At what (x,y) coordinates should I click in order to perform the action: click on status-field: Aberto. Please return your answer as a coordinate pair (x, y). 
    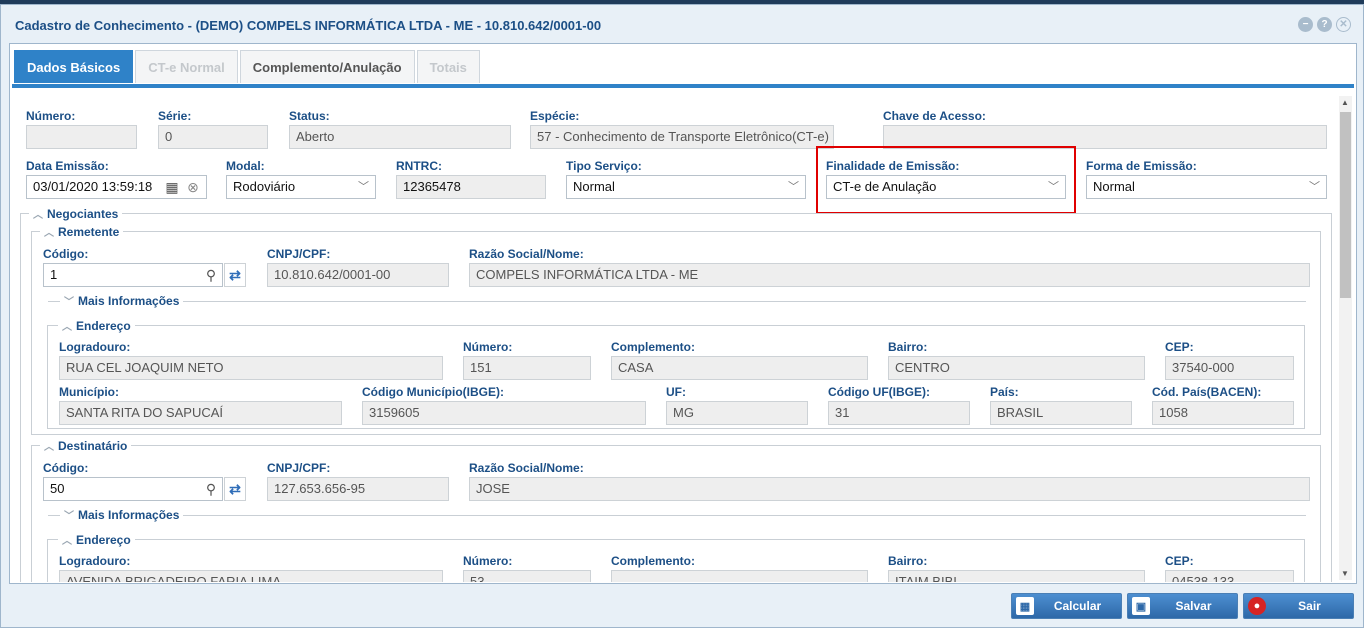
    Looking at the image, I should click on (400, 137).